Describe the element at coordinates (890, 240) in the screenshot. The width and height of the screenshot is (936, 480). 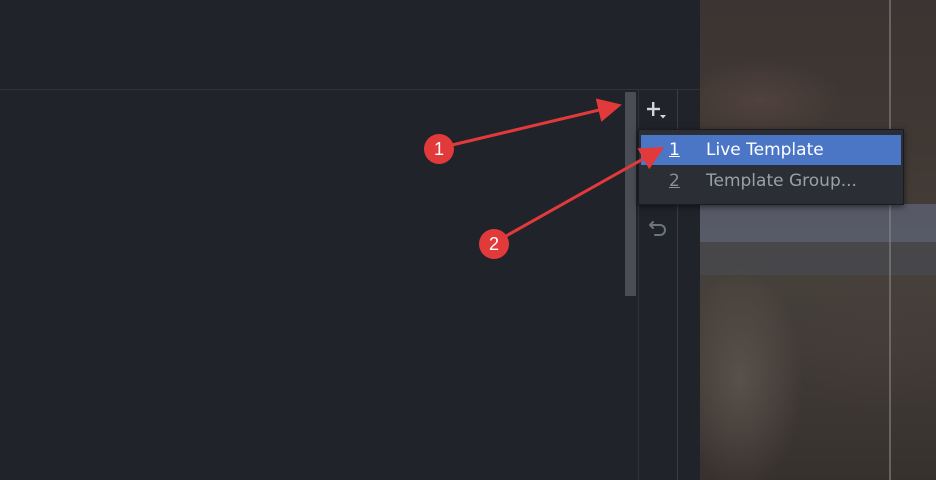
I see `background-divider-line` at that location.